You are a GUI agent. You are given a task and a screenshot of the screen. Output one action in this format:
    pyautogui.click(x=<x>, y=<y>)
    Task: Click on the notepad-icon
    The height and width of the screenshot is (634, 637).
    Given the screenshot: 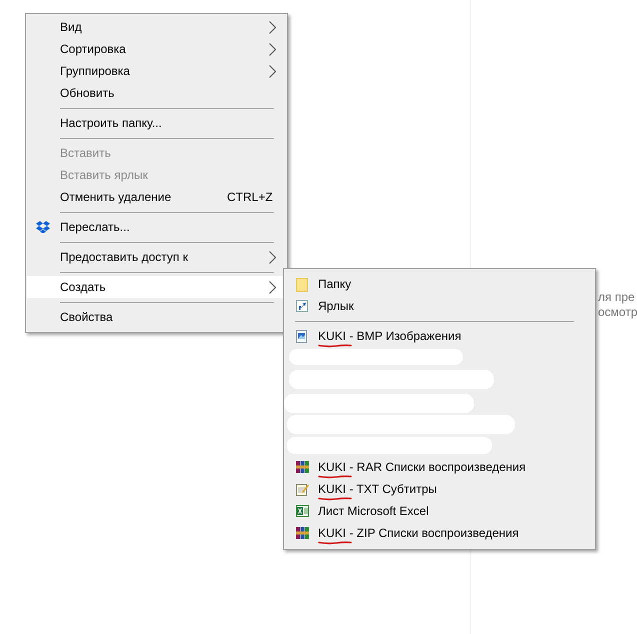 What is the action you would take?
    pyautogui.click(x=302, y=489)
    